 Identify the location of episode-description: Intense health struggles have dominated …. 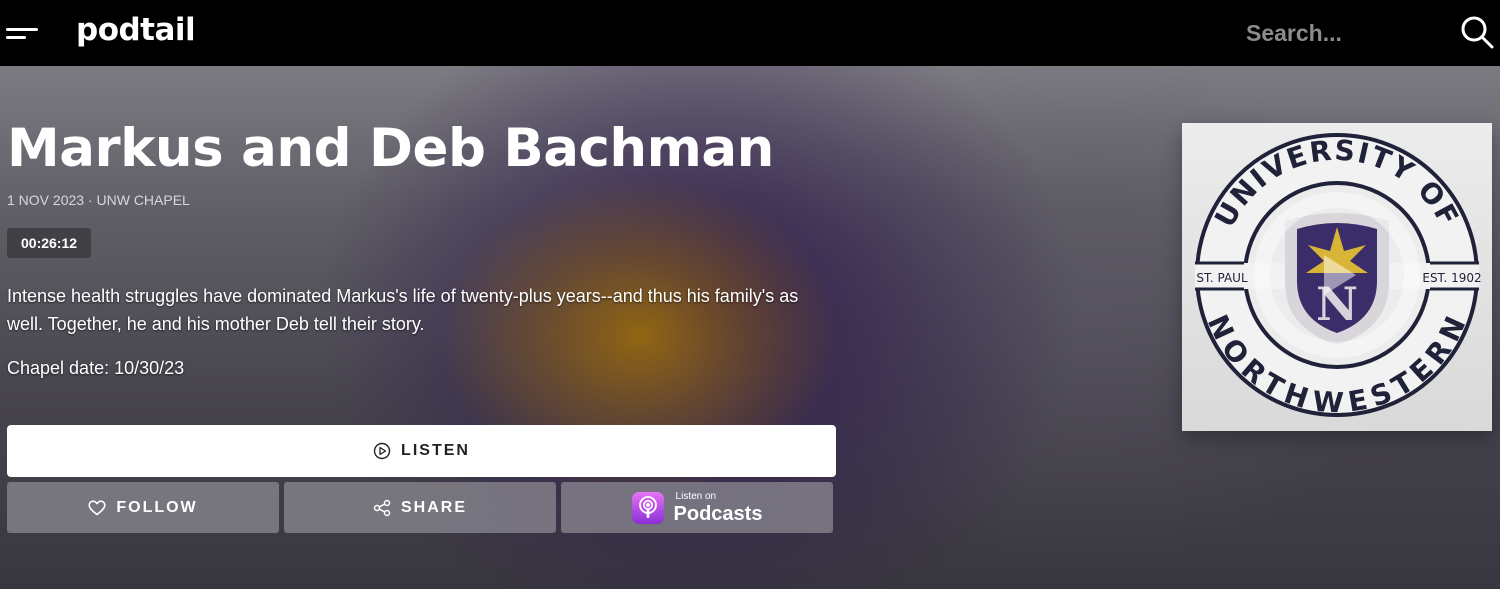
(403, 310).